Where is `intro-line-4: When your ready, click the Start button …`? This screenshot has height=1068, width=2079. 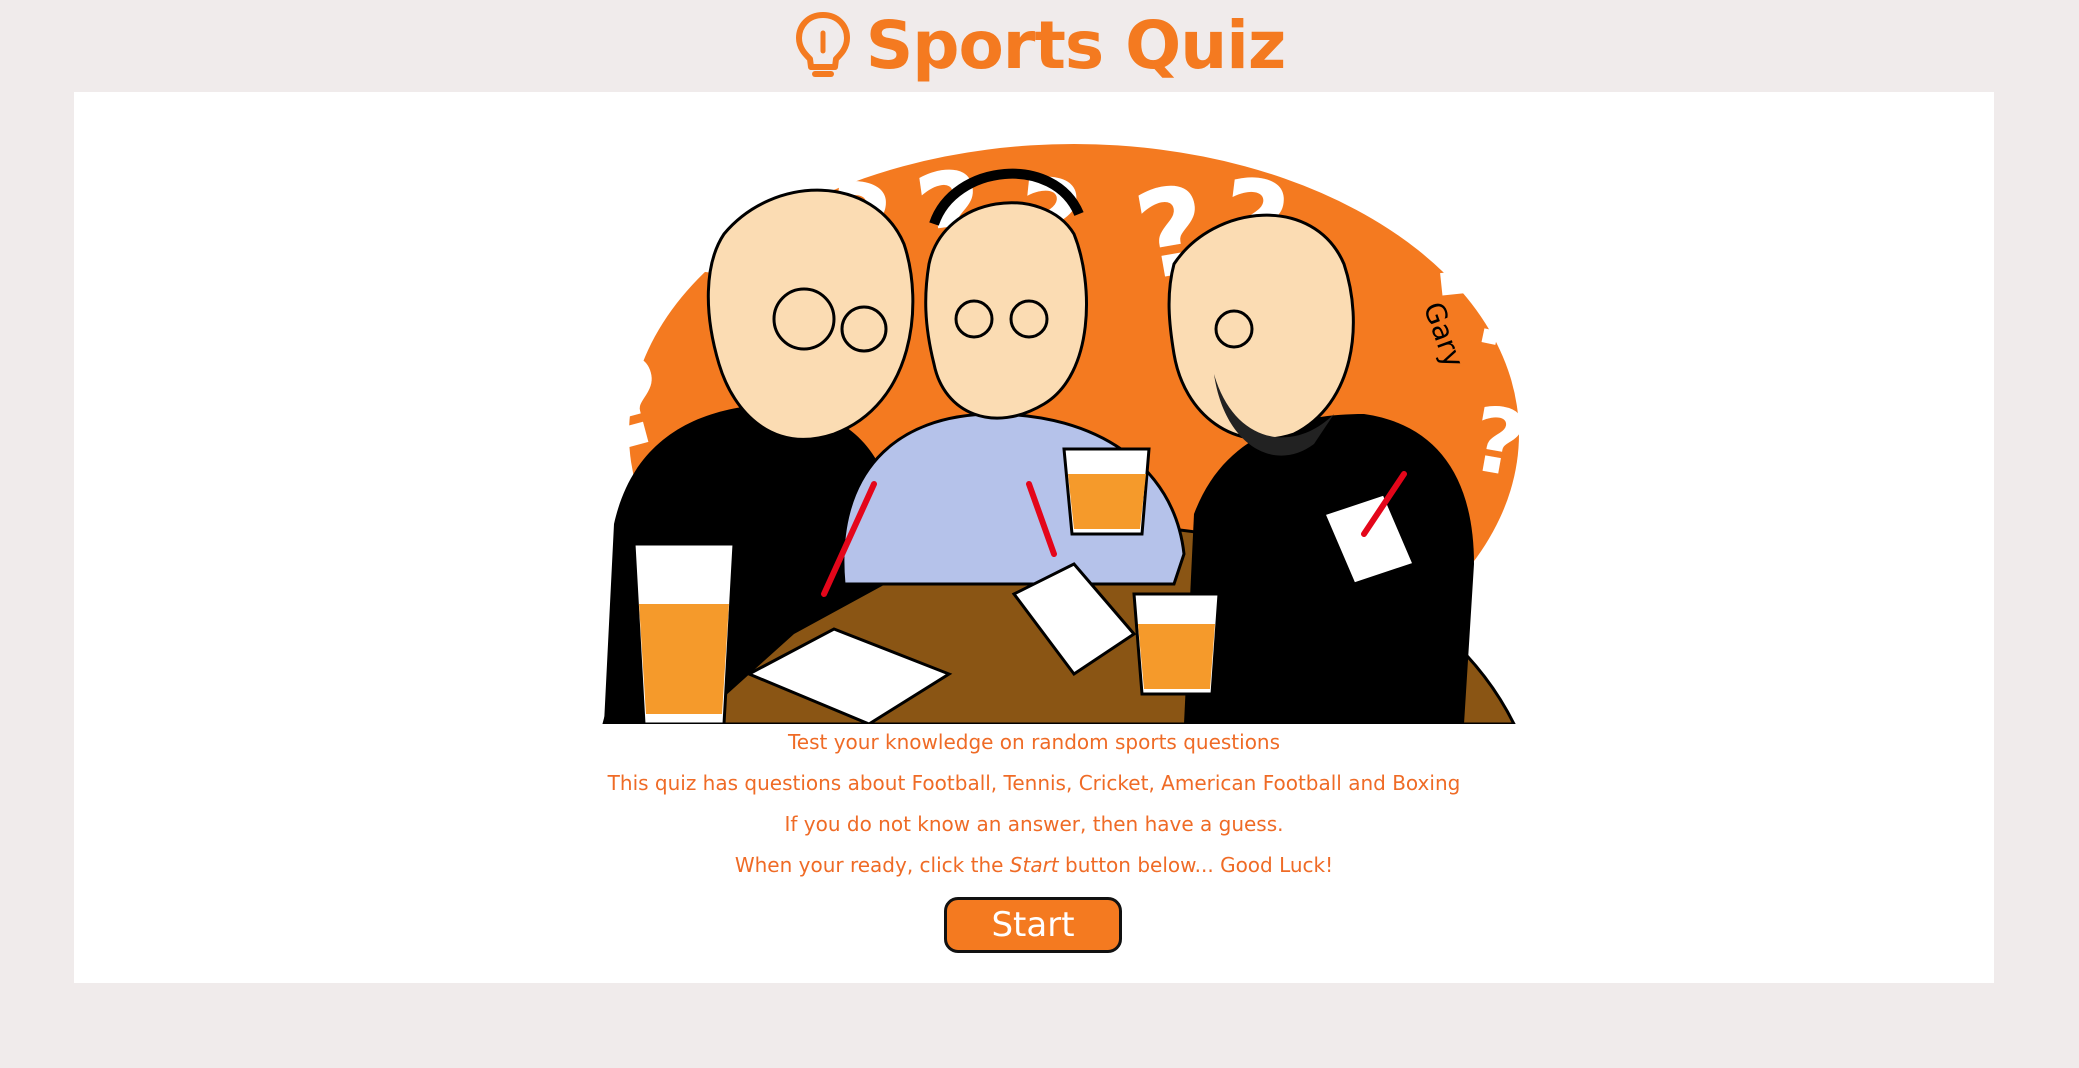 intro-line-4: When your ready, click the Start button … is located at coordinates (1034, 865).